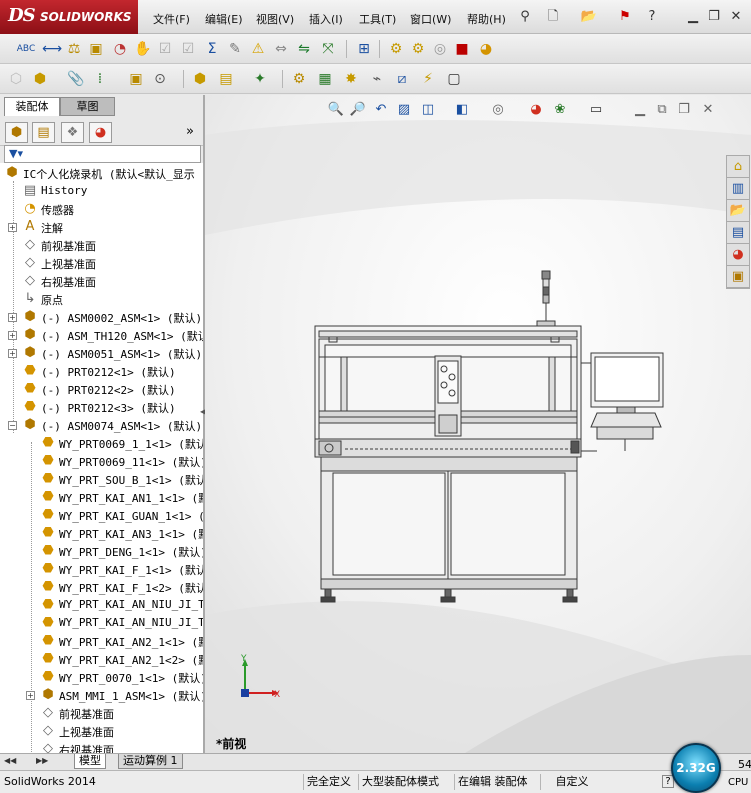  What do you see at coordinates (101, 191) in the screenshot?
I see `tree-row: ▤ History` at bounding box center [101, 191].